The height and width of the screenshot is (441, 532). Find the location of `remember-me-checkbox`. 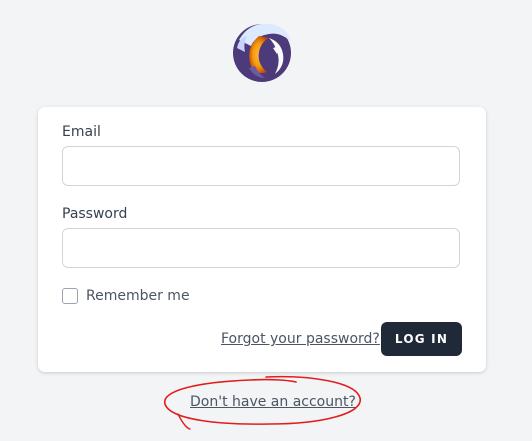

remember-me-checkbox is located at coordinates (70, 296).